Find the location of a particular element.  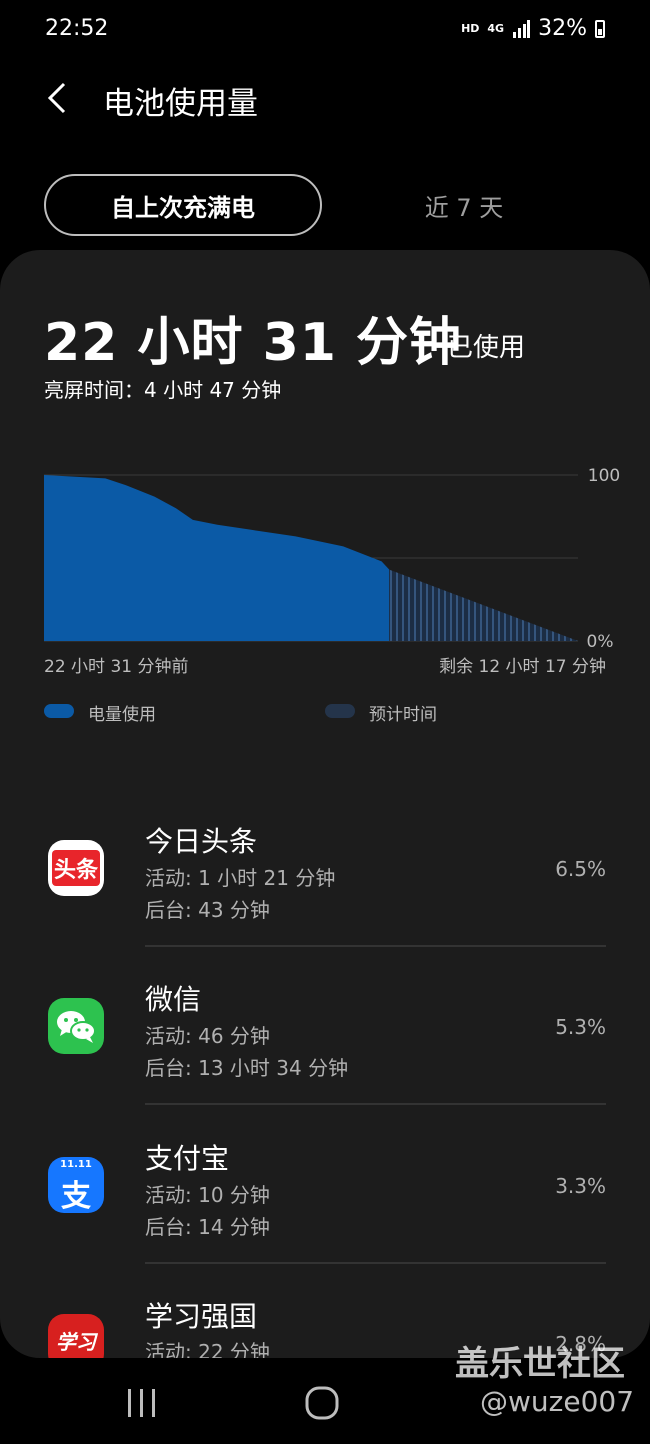

network-label: HD is located at coordinates (470, 28).